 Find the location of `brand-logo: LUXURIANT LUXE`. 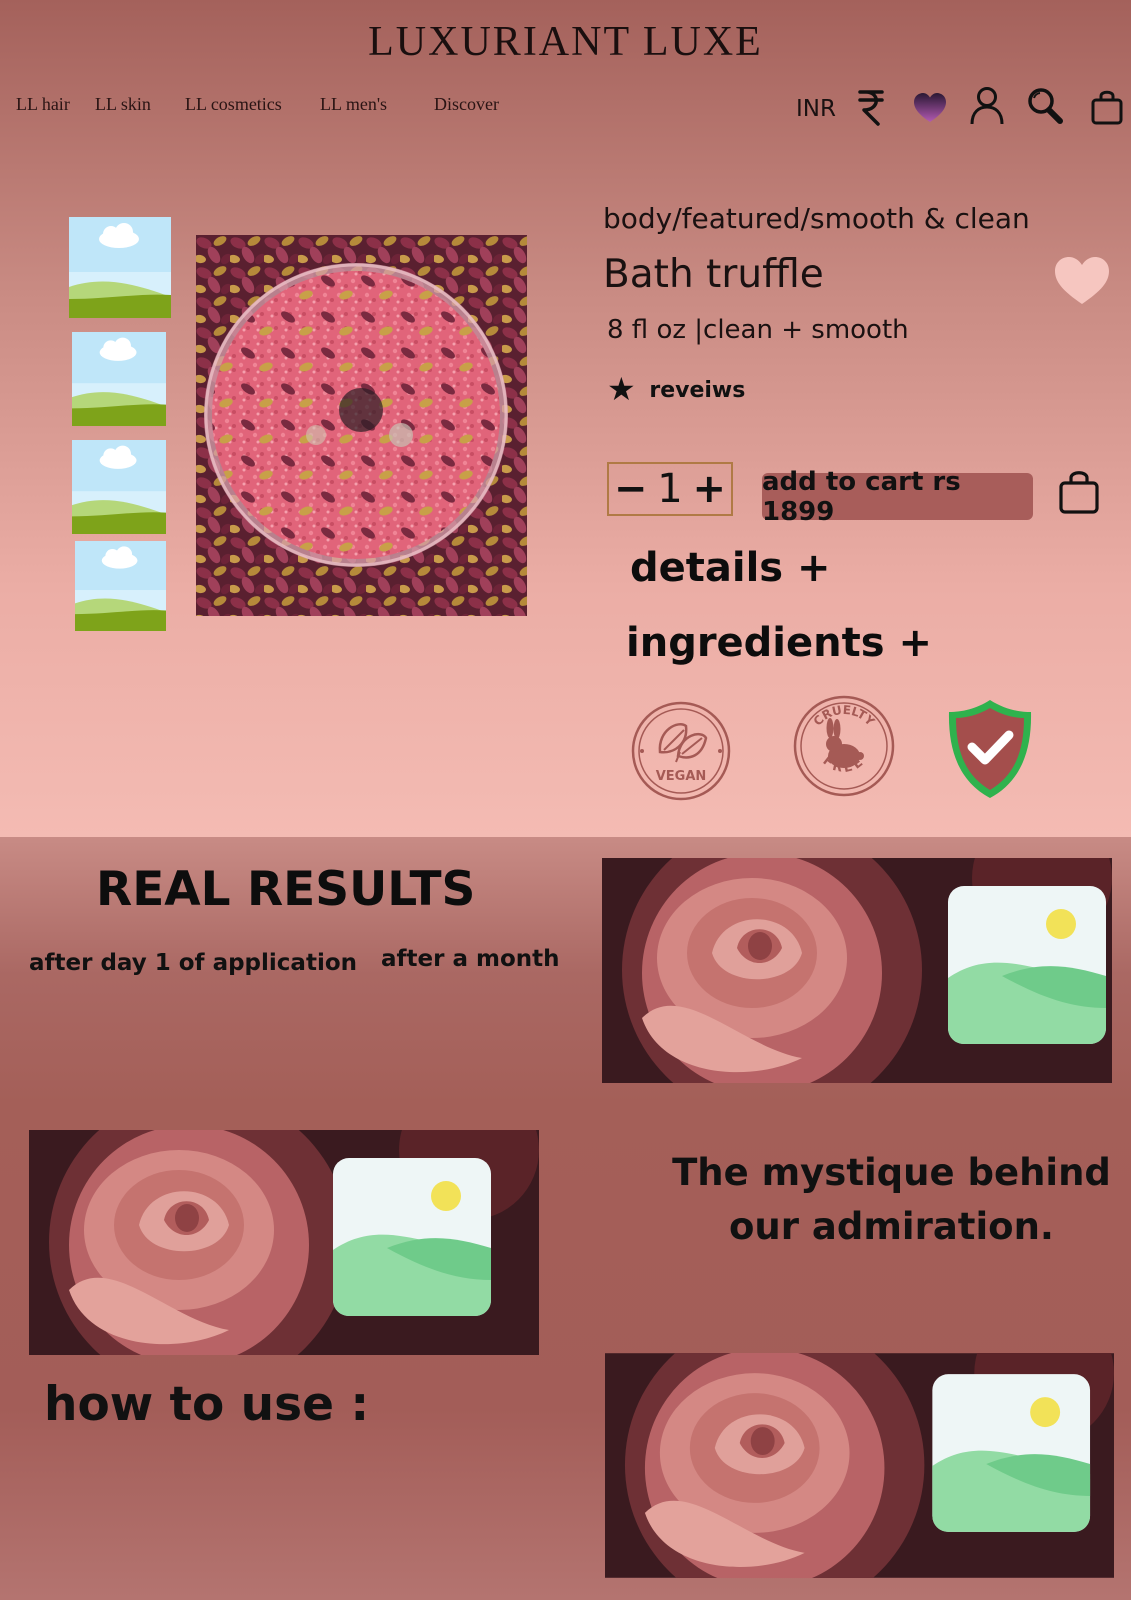

brand-logo: LUXURIANT LUXE is located at coordinates (565, 42).